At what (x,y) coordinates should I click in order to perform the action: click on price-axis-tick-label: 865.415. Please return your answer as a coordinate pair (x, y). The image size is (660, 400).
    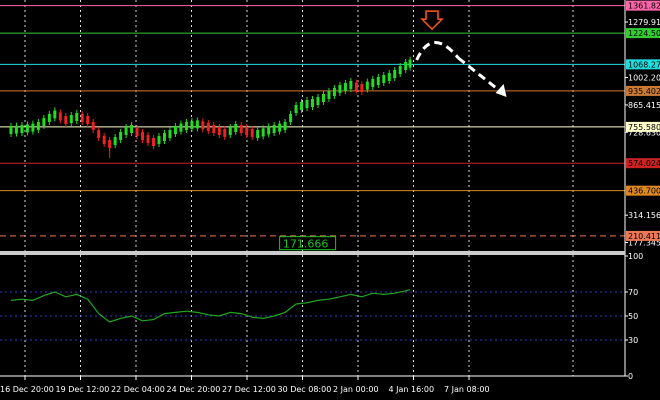
    Looking at the image, I should click on (644, 105).